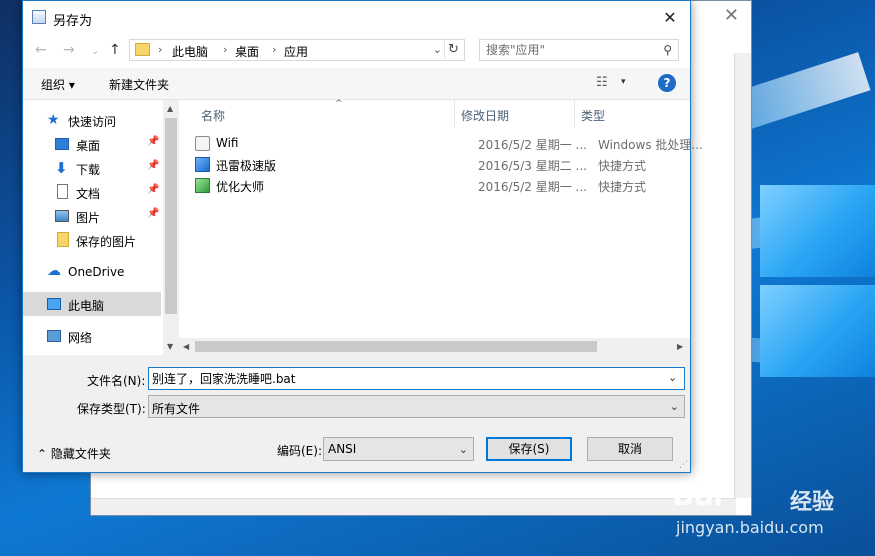 This screenshot has height=556, width=875. I want to click on address-row: ← → ⌄ ↑ › 此电脑 › 桌面 › 应用 ⌄ ↻ ⚲, so click(356, 51).